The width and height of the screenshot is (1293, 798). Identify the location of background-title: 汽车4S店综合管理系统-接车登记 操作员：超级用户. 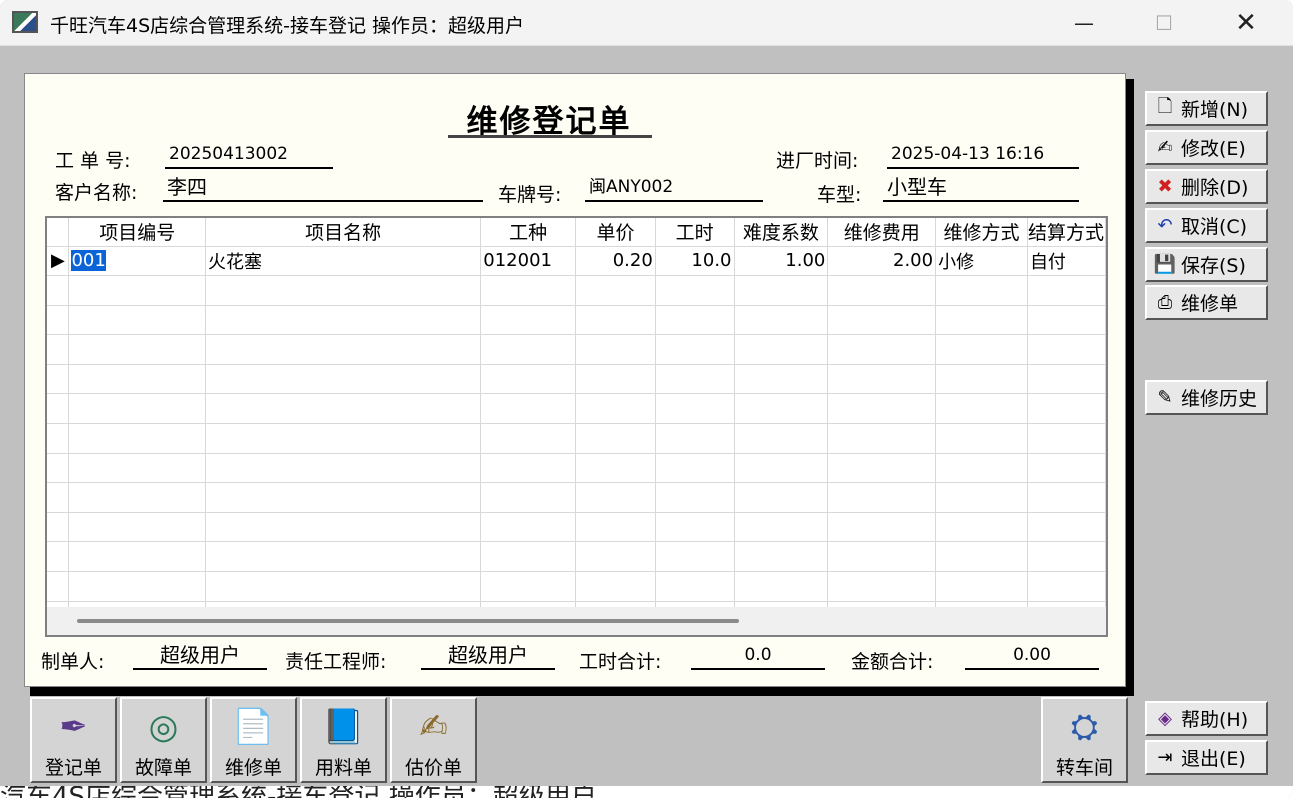
(298, 792).